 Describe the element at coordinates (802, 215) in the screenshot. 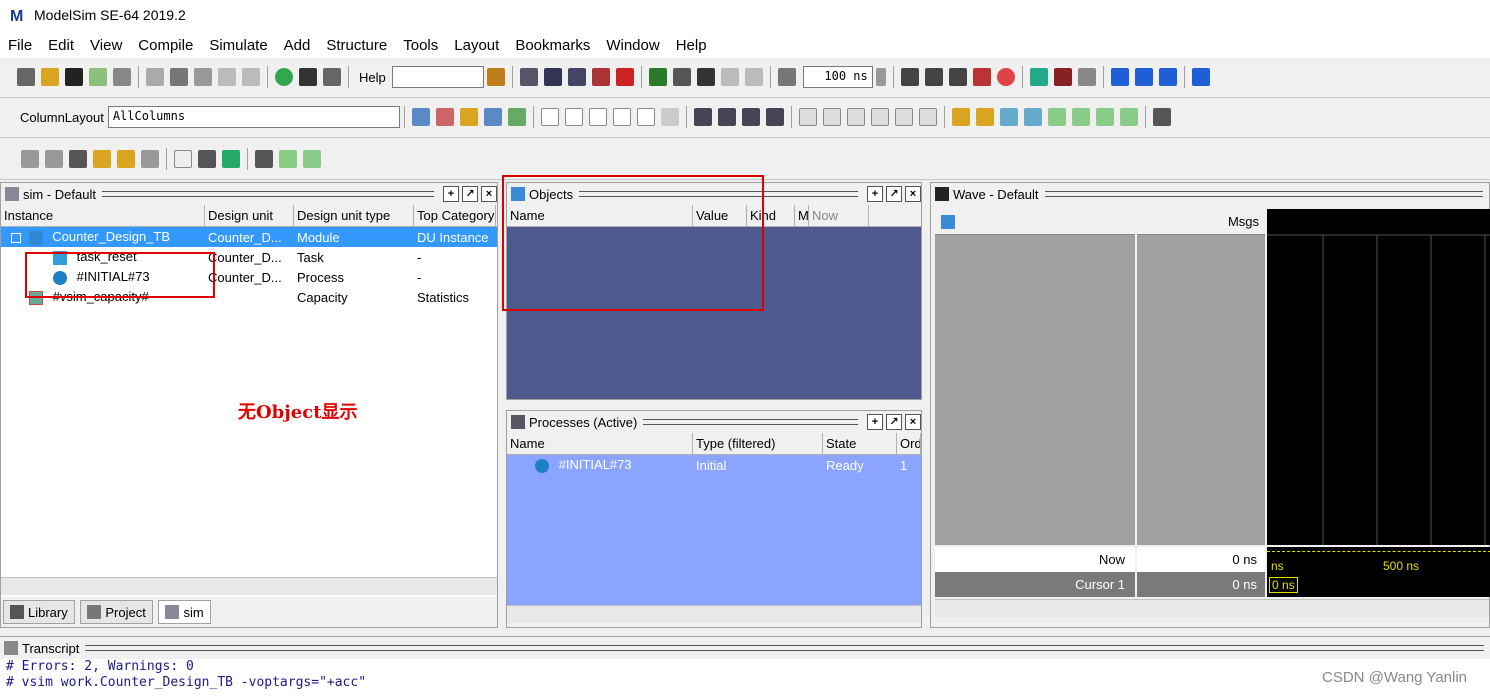

I see `col-mode: M` at that location.